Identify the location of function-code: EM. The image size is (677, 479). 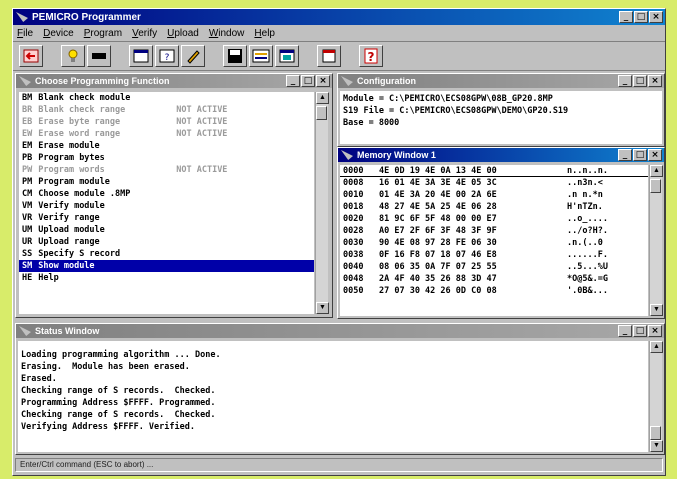
(27, 146).